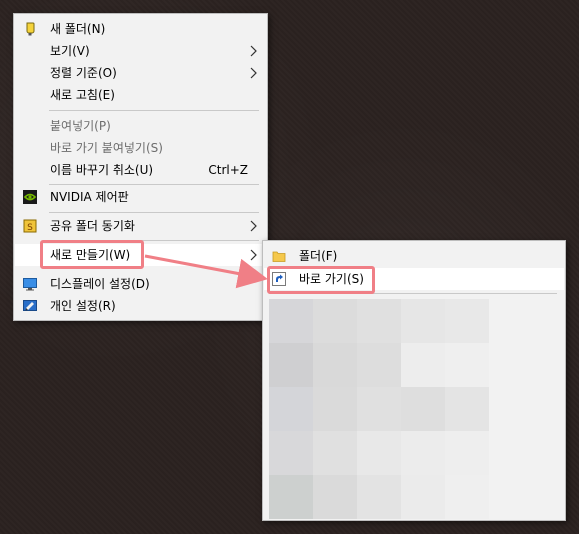 The image size is (579, 534). What do you see at coordinates (414, 256) in the screenshot?
I see `submenu-item-folder: 폴더(F)` at bounding box center [414, 256].